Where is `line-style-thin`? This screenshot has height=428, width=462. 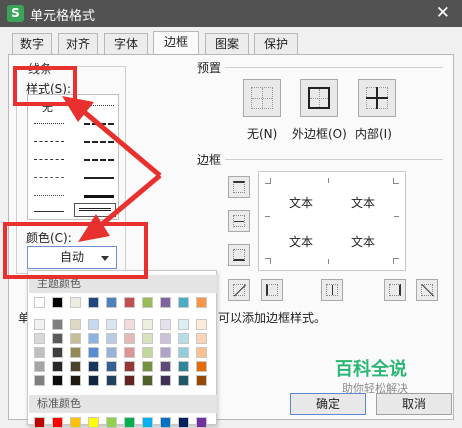
line-style-thin is located at coordinates (49, 211).